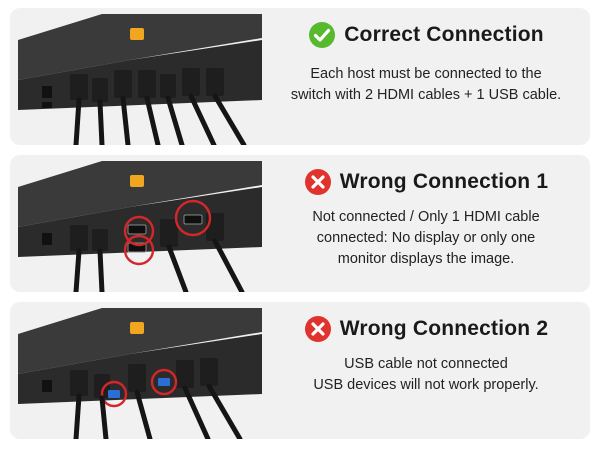 This screenshot has height=450, width=600. I want to click on description-line: Each host must be connected to the, so click(426, 74).